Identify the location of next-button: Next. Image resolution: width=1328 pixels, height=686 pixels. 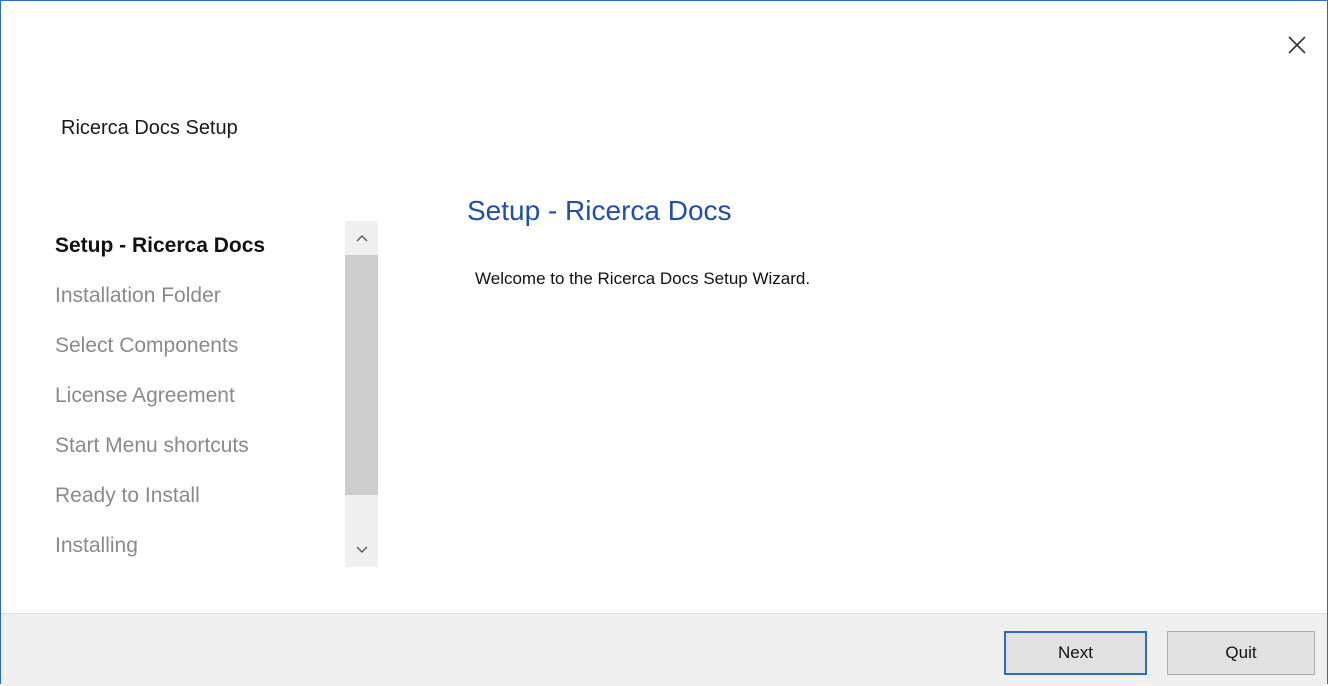
(1075, 653).